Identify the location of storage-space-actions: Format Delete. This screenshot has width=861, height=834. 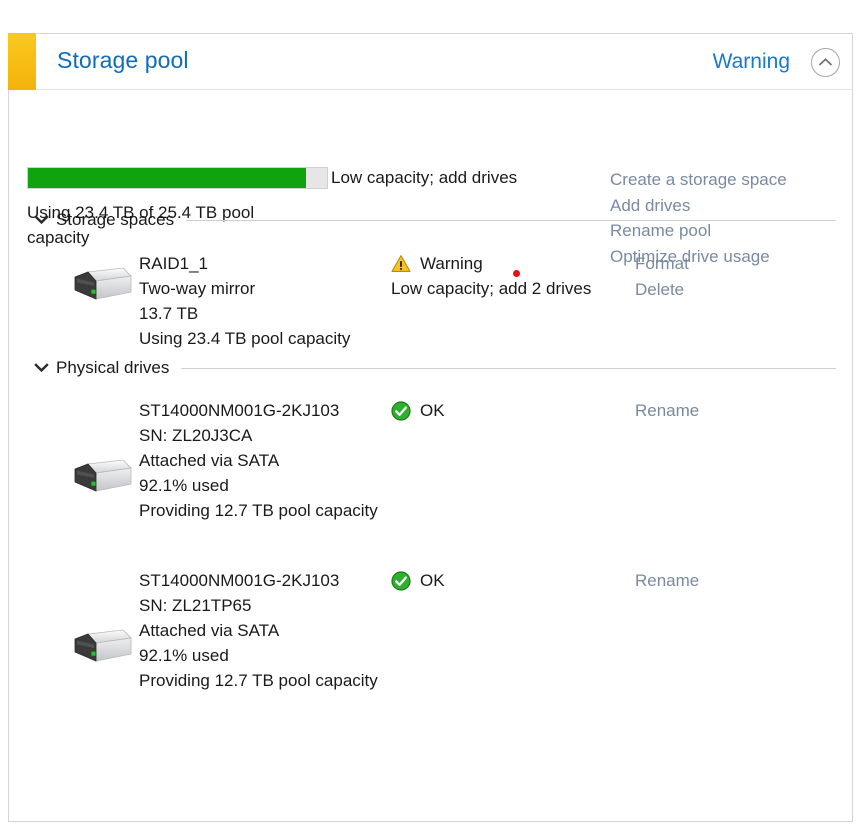
(662, 276).